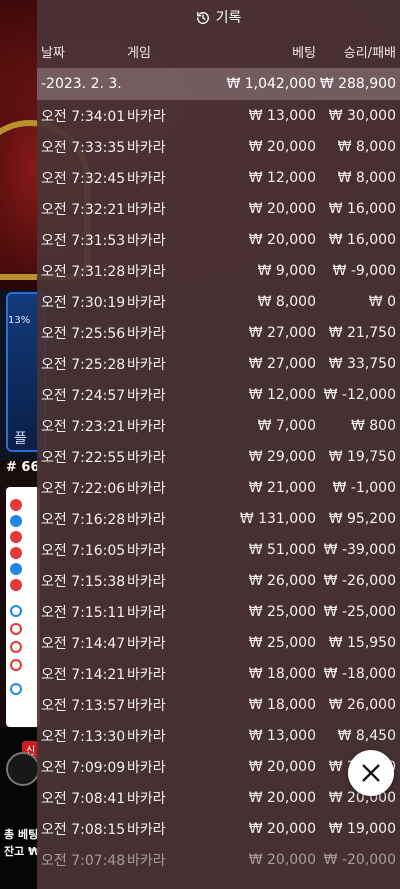  What do you see at coordinates (282, 580) in the screenshot?
I see `row-bet: ₩ 26,000` at bounding box center [282, 580].